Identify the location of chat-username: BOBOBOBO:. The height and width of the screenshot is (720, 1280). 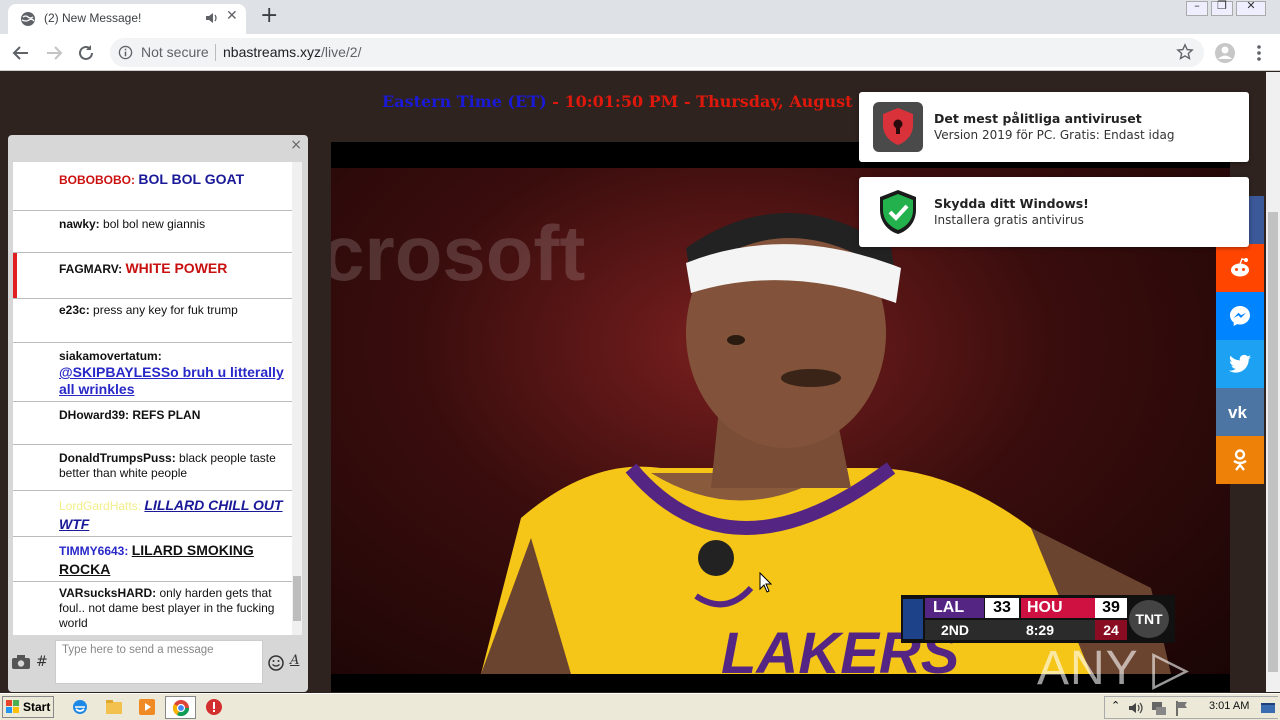
(97, 180).